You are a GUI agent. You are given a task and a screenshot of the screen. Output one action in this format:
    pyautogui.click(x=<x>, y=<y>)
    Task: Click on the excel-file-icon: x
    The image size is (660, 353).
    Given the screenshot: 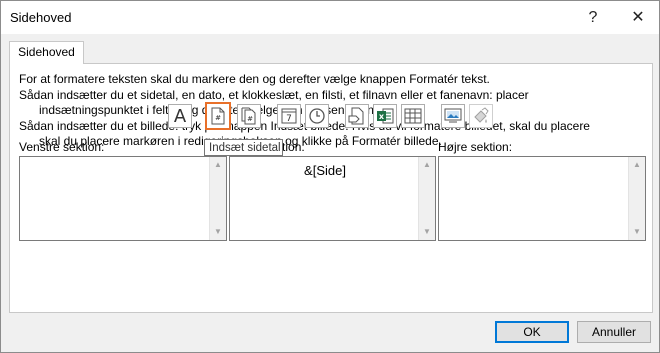 What is the action you would take?
    pyautogui.click(x=385, y=116)
    